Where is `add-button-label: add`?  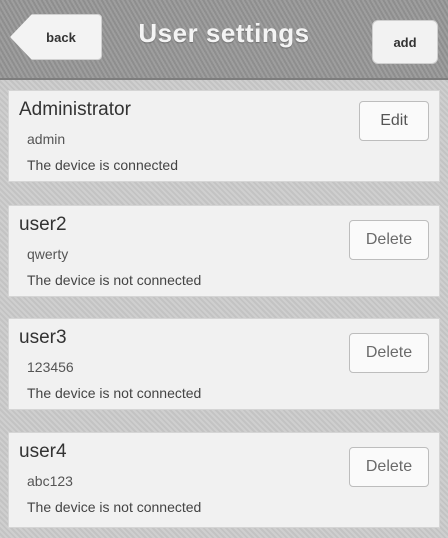
add-button-label: add is located at coordinates (405, 42).